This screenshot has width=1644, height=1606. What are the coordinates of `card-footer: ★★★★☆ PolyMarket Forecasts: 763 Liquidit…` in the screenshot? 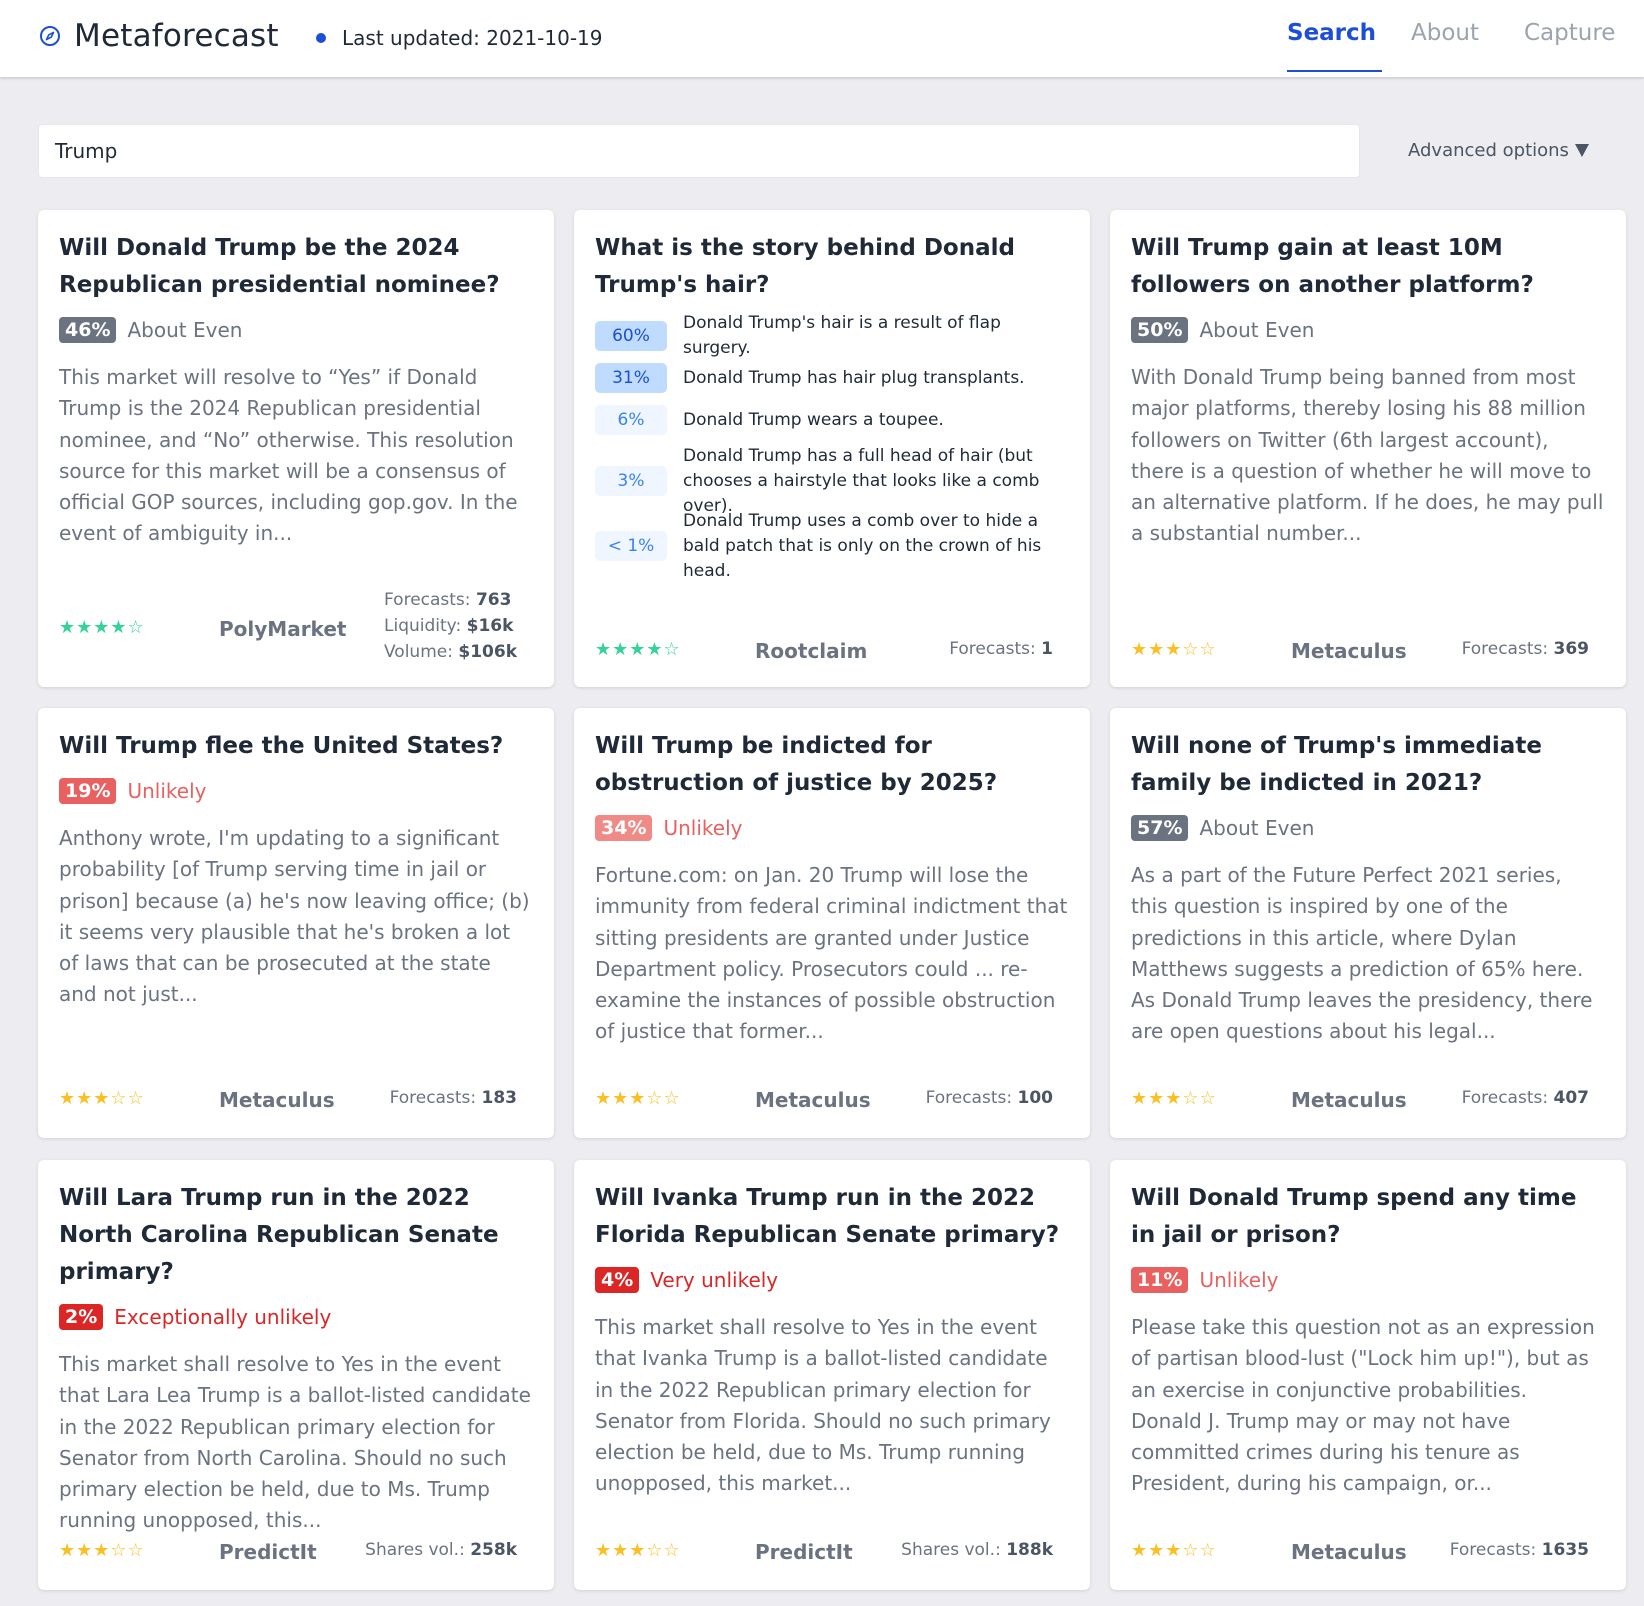 It's located at (295, 637).